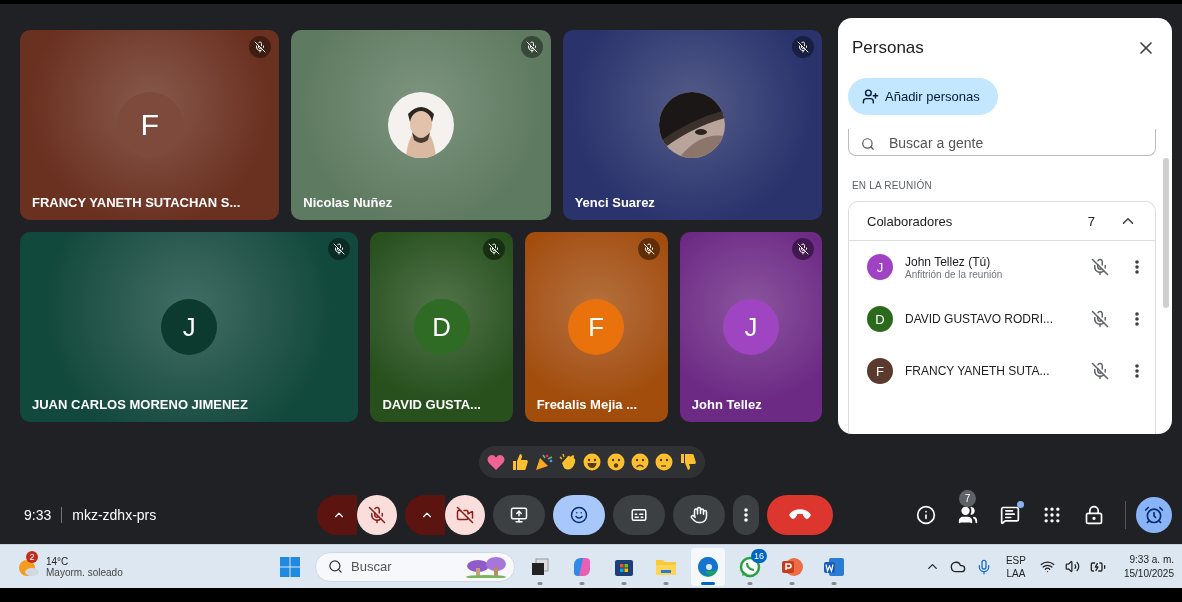 The height and width of the screenshot is (602, 1182). Describe the element at coordinates (140, 404) in the screenshot. I see `participant-name: JUAN CARLOS MORENO JIMENEZ` at that location.